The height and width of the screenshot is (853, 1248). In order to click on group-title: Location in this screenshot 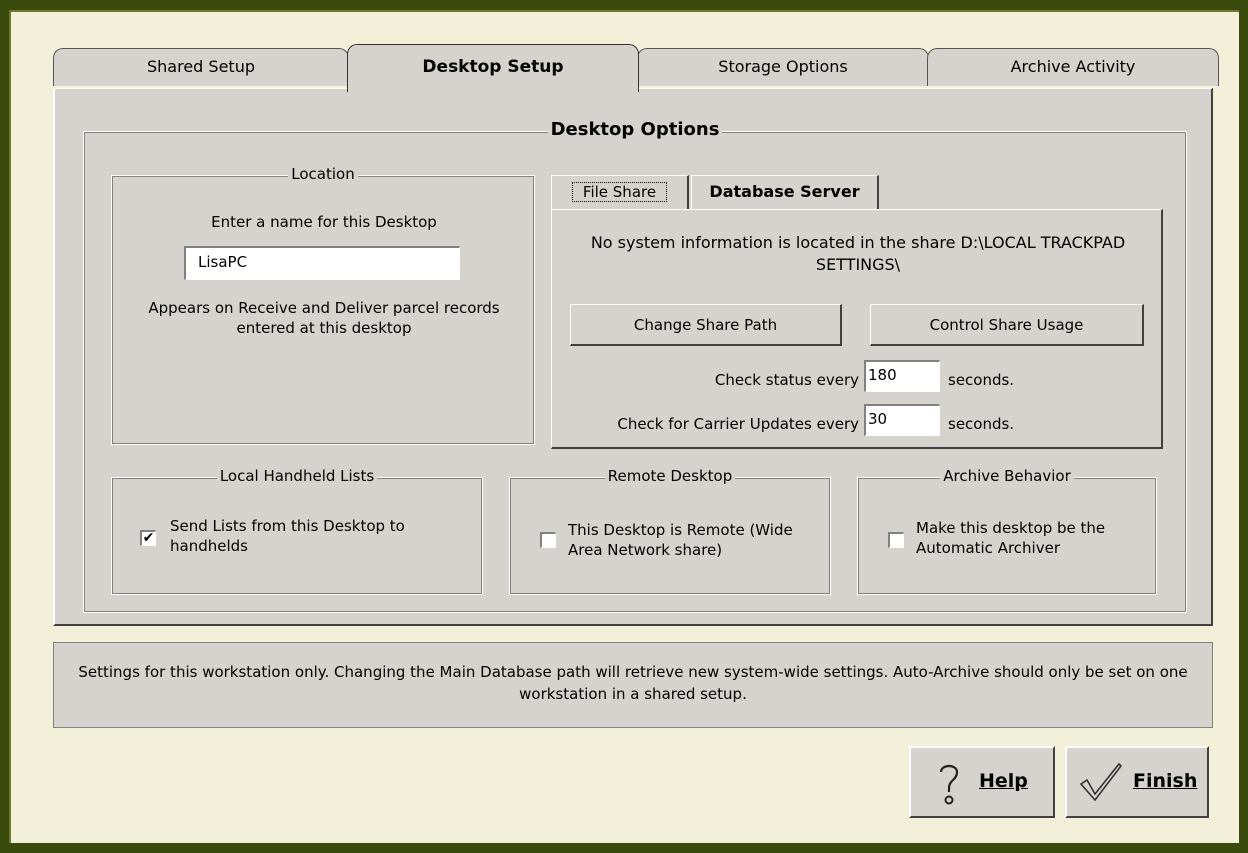, I will do `click(323, 174)`.